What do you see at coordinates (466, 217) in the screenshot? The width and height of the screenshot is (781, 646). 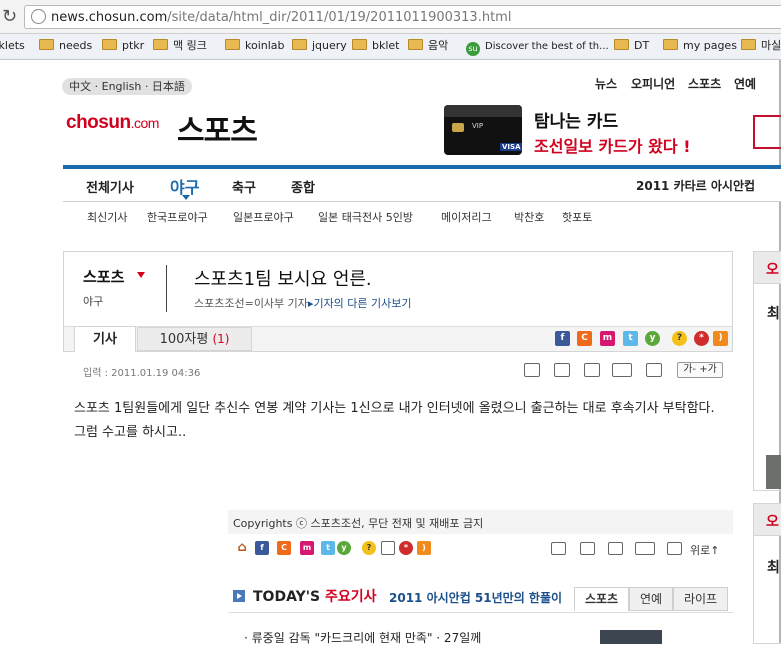 I see `subnav-mlb: 메이저리그` at bounding box center [466, 217].